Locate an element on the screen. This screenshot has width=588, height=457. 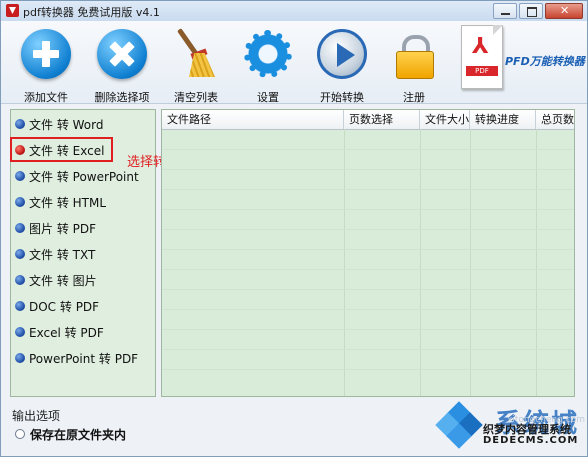
mode-label: PowerPoint 转 PDF is located at coordinates (84, 358).